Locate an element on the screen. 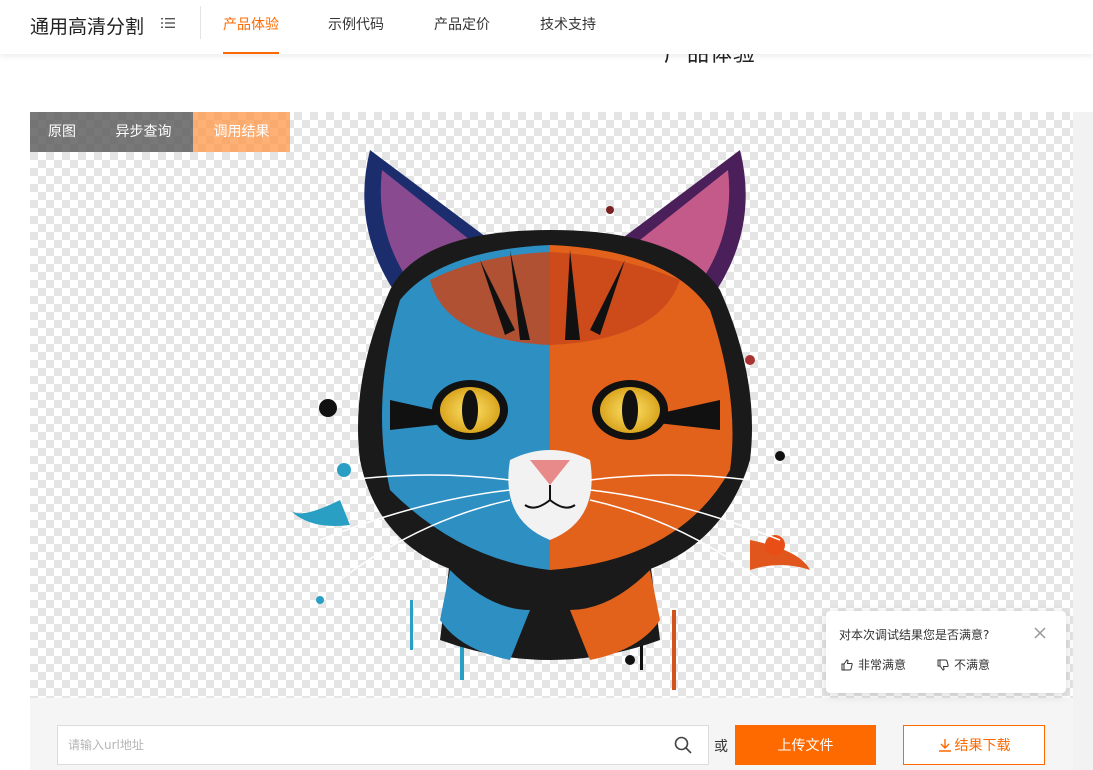  tab-sample-code: 示例代码 is located at coordinates (356, 34).